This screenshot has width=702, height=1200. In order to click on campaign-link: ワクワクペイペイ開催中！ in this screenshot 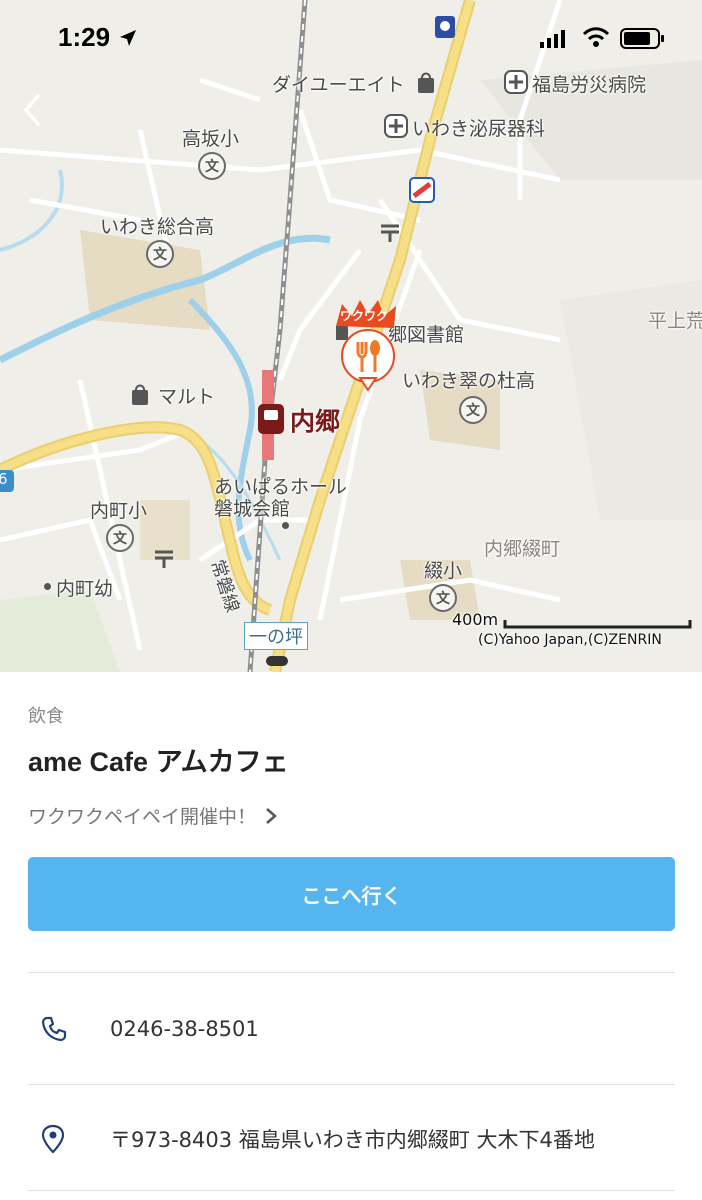, I will do `click(153, 815)`.